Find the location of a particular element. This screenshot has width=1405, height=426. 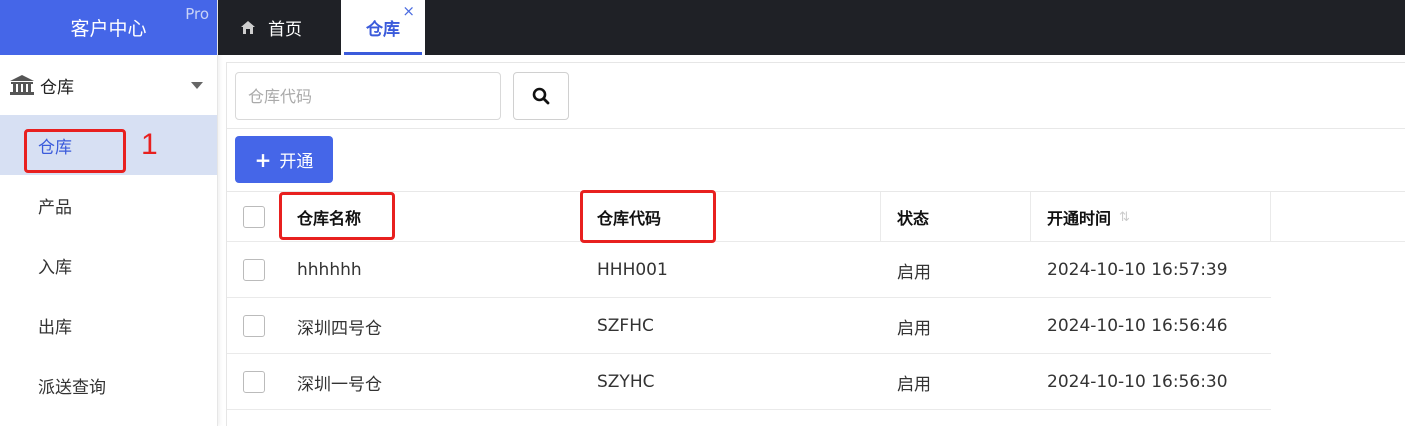

search-icon is located at coordinates (541, 96).